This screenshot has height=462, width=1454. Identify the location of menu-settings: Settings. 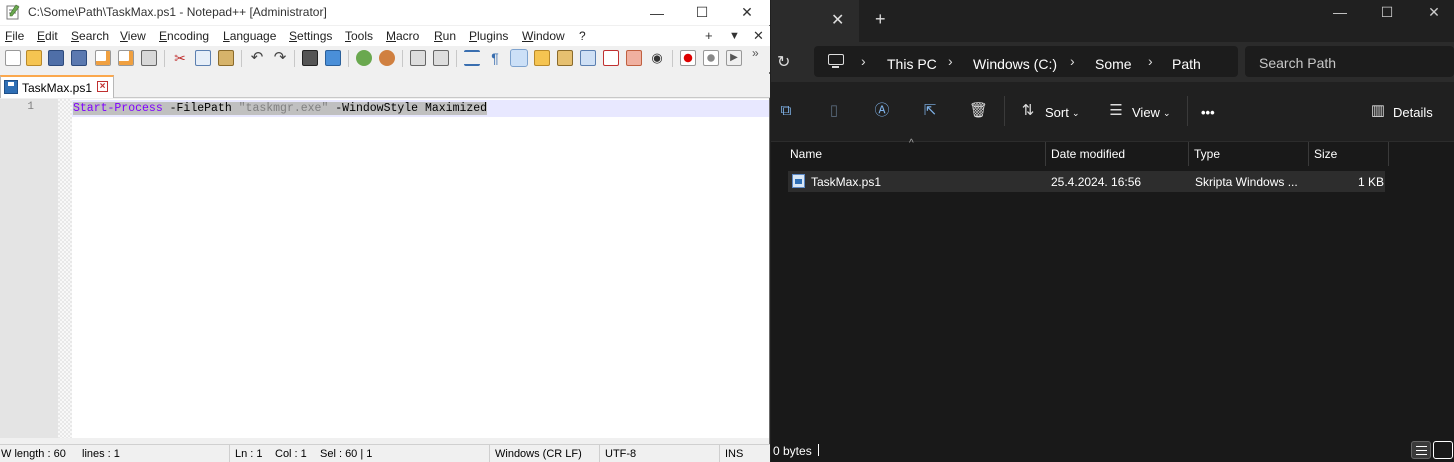
(310, 36).